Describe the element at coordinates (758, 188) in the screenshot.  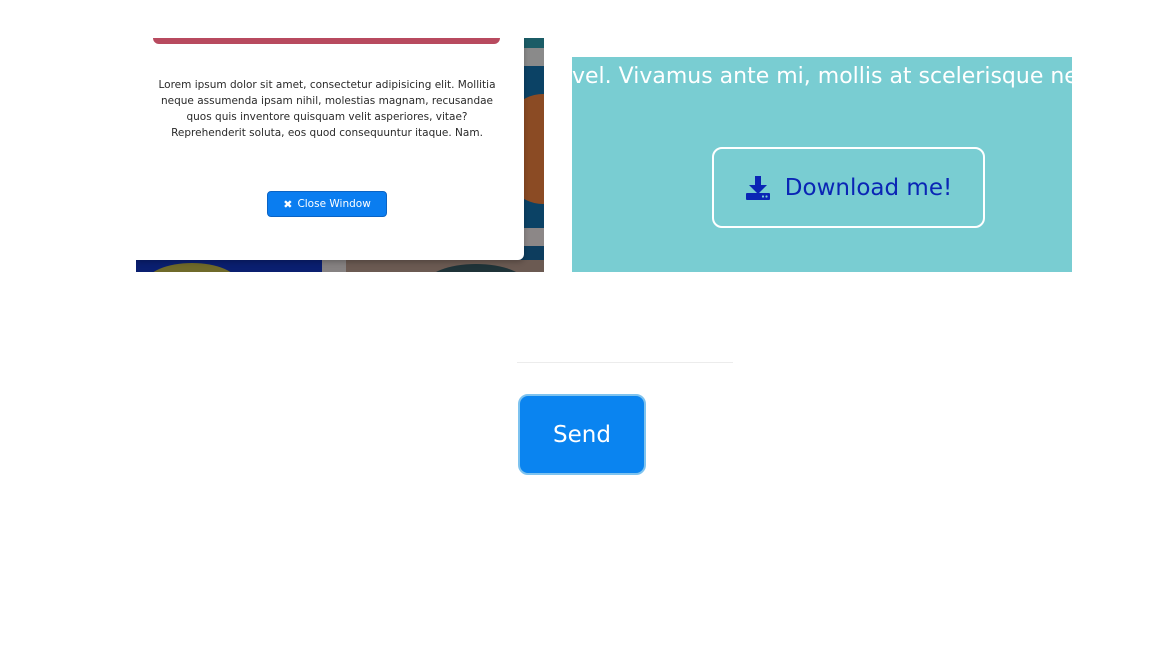
I see `download-icon` at that location.